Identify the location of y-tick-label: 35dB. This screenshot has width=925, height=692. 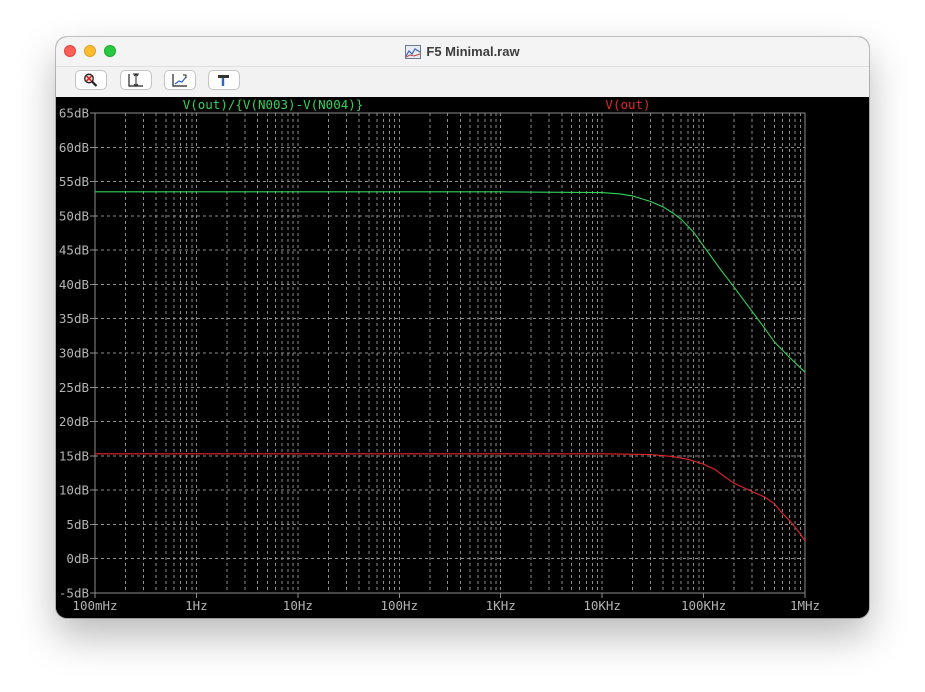
(74, 318).